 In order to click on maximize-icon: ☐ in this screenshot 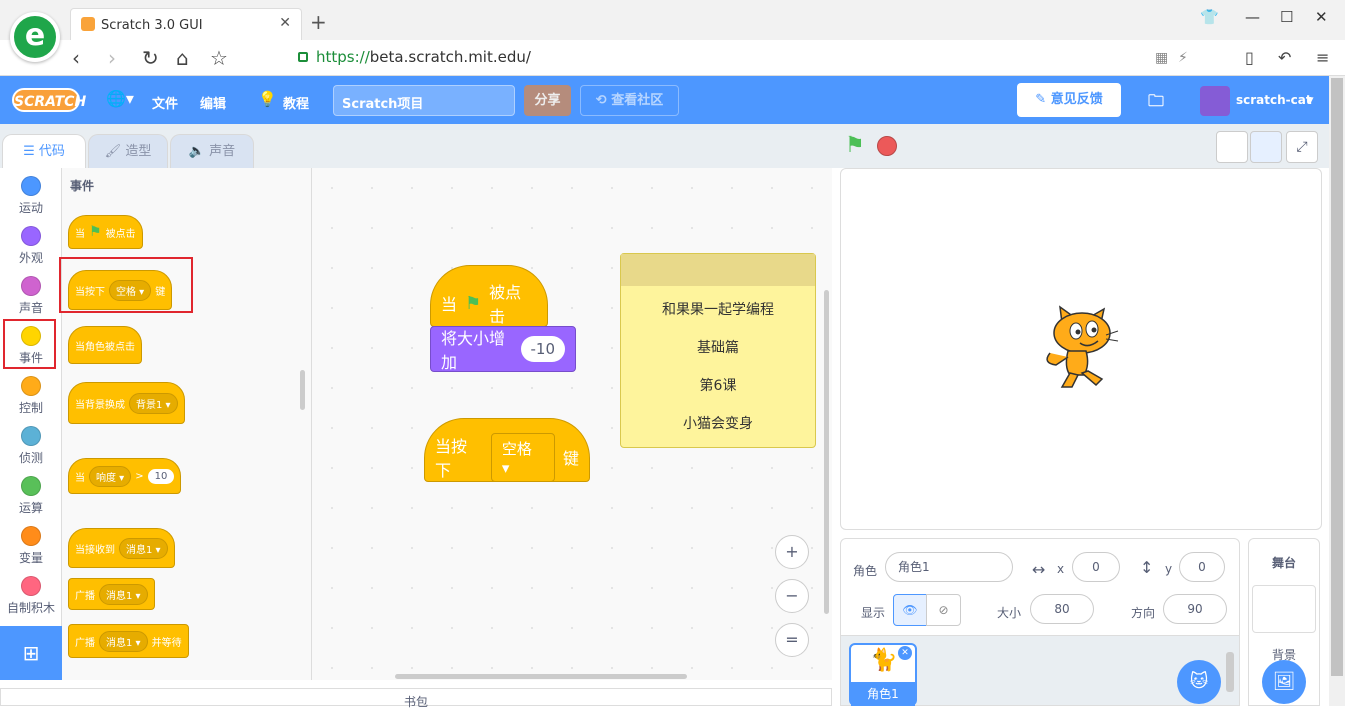, I will do `click(1286, 17)`.